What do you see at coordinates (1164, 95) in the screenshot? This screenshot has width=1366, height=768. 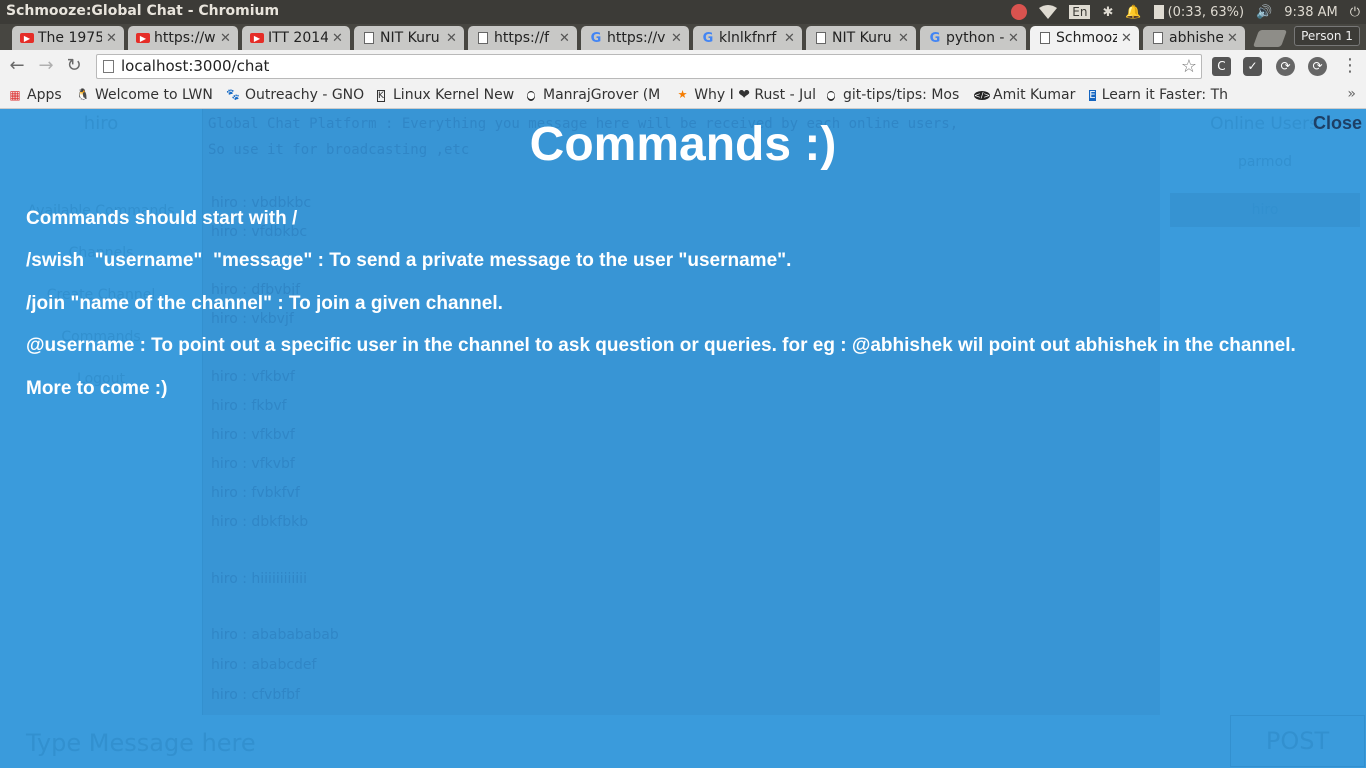 I see `bookmark-label: Learn it Faster: Th` at bounding box center [1164, 95].